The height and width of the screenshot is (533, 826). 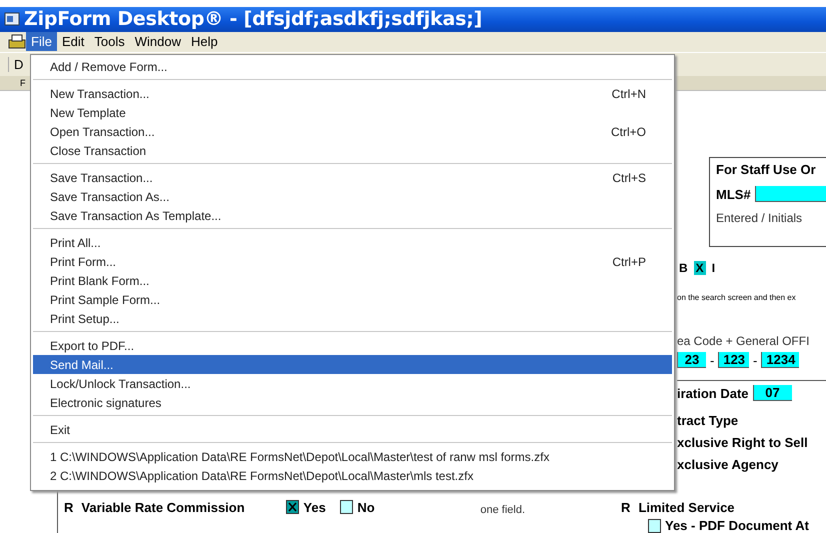 What do you see at coordinates (352, 475) in the screenshot?
I see `menu-item: 2 C:\WINDOWS\Application Data\RE FormsNet\Depot\Local\Master\mls test.zfx` at bounding box center [352, 475].